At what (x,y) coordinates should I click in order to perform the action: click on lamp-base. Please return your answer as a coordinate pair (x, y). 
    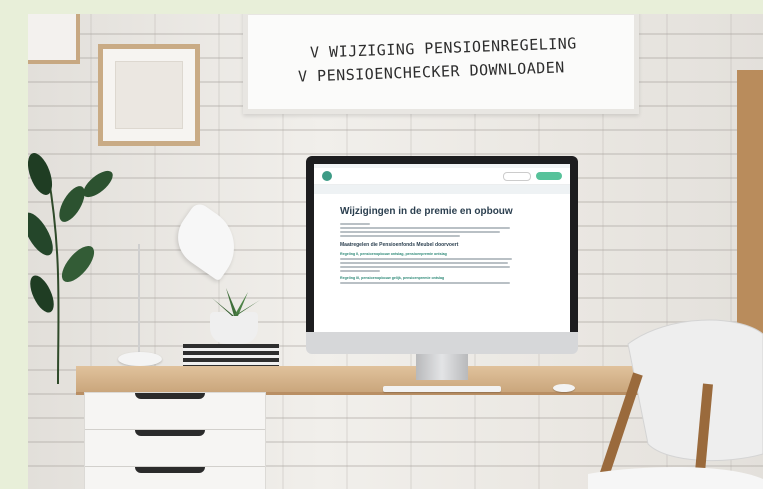
    Looking at the image, I should click on (140, 359).